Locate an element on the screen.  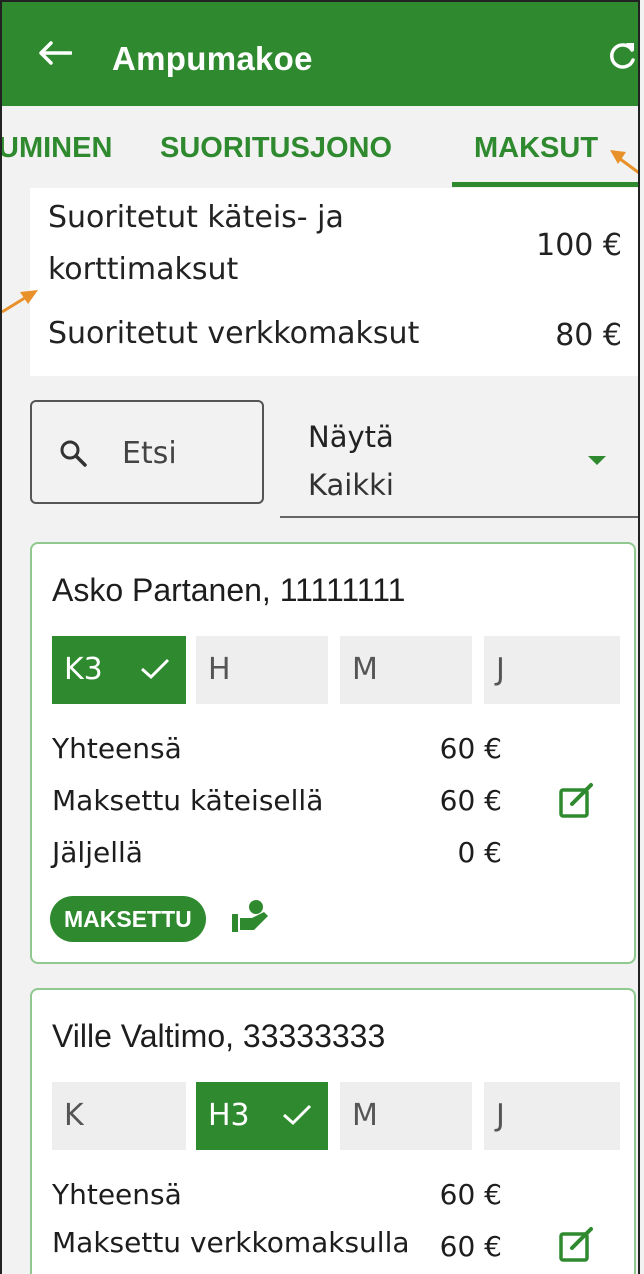
chip-series-h: H is located at coordinates (262, 670).